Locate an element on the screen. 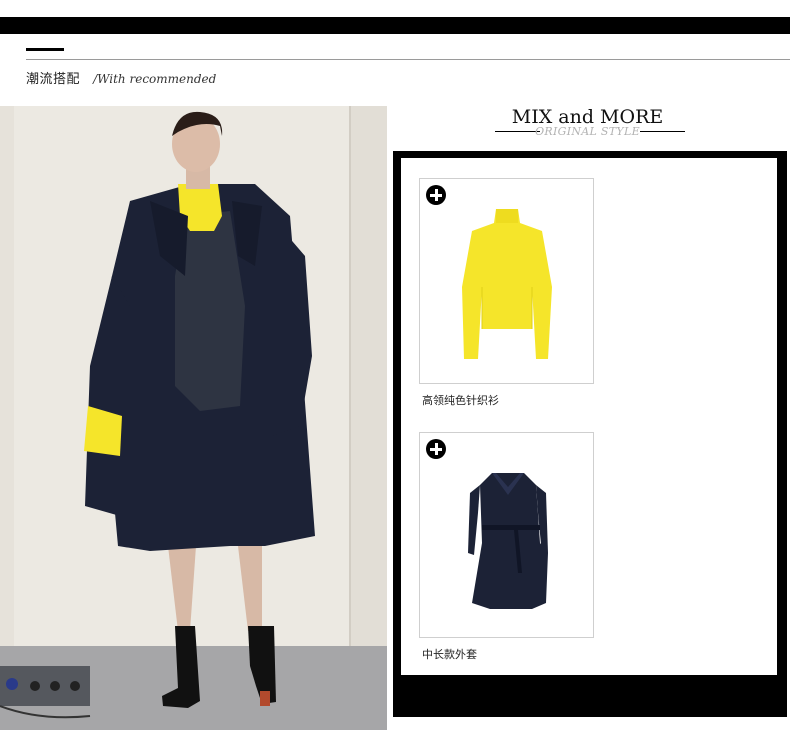 Image resolution: width=790 pixels, height=744 pixels. section-divider is located at coordinates (408, 59).